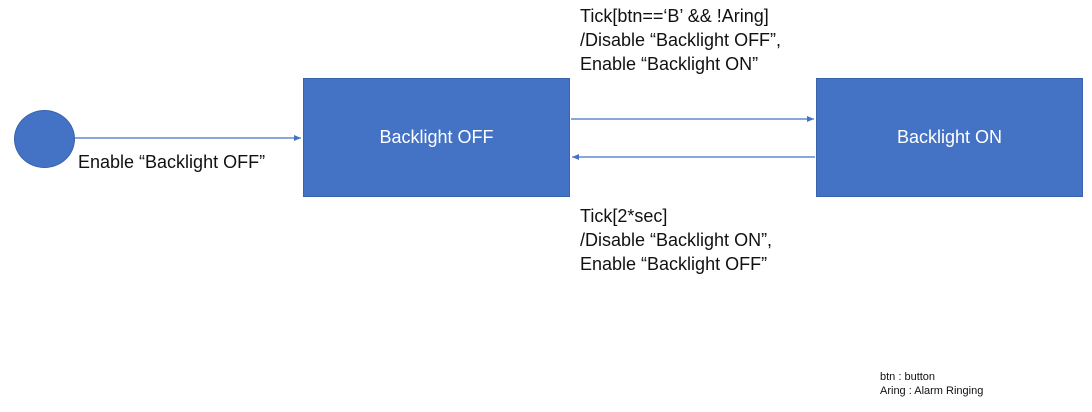 The image size is (1092, 412). Describe the element at coordinates (44, 139) in the screenshot. I see `initial-state-node` at that location.